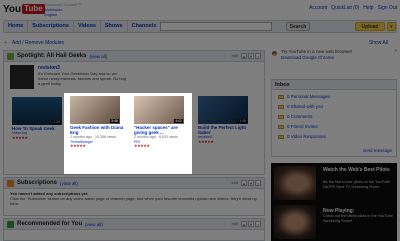 This screenshot has height=241, width=400. I want to click on inbox-row: 0 Comments, so click(295, 116).